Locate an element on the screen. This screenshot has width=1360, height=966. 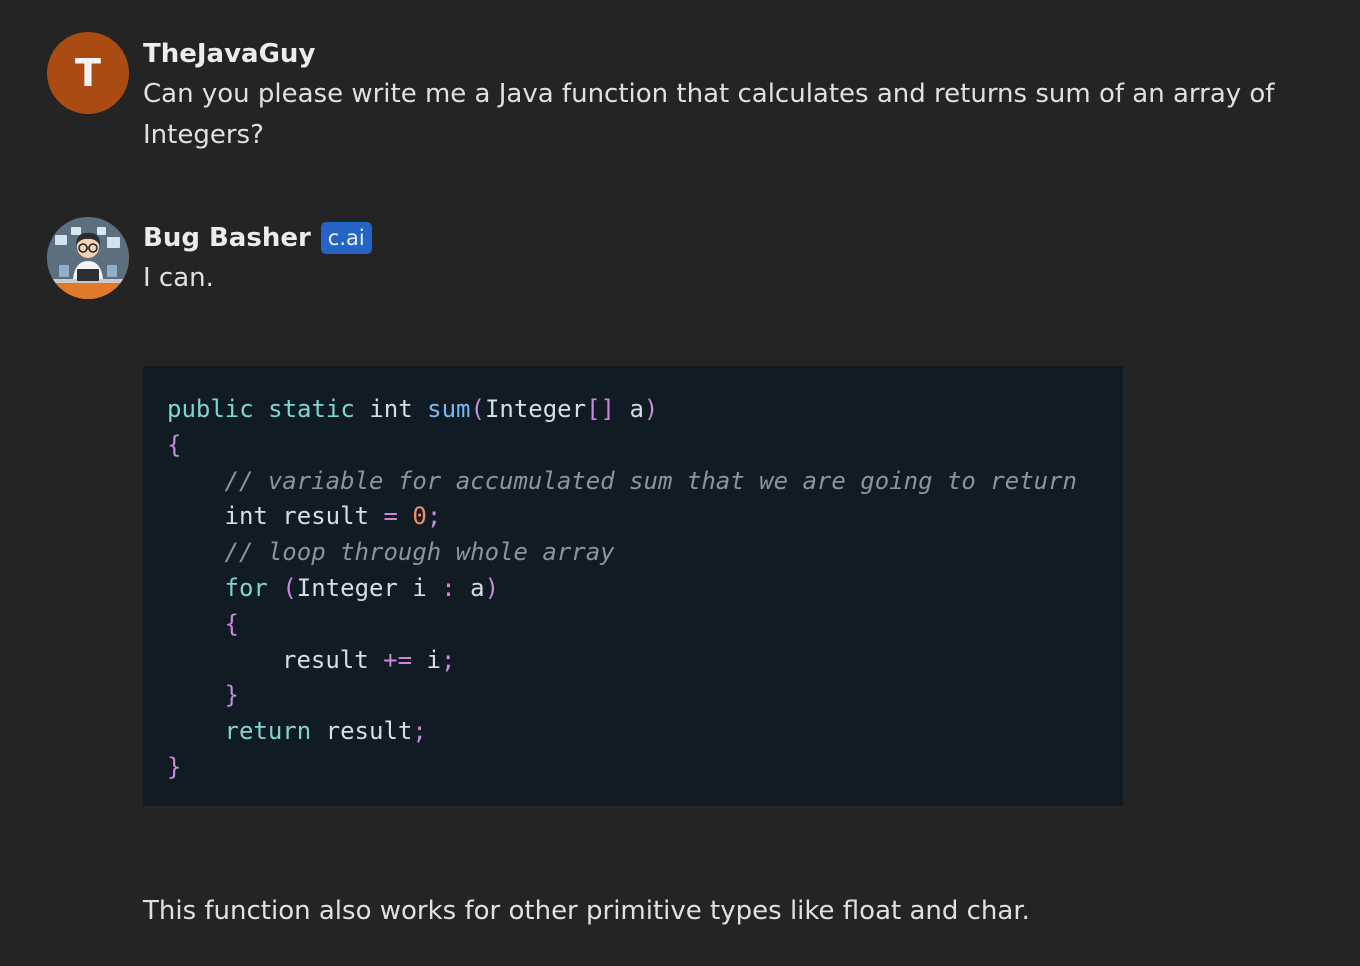
ai-badge: c.ai is located at coordinates (346, 238).